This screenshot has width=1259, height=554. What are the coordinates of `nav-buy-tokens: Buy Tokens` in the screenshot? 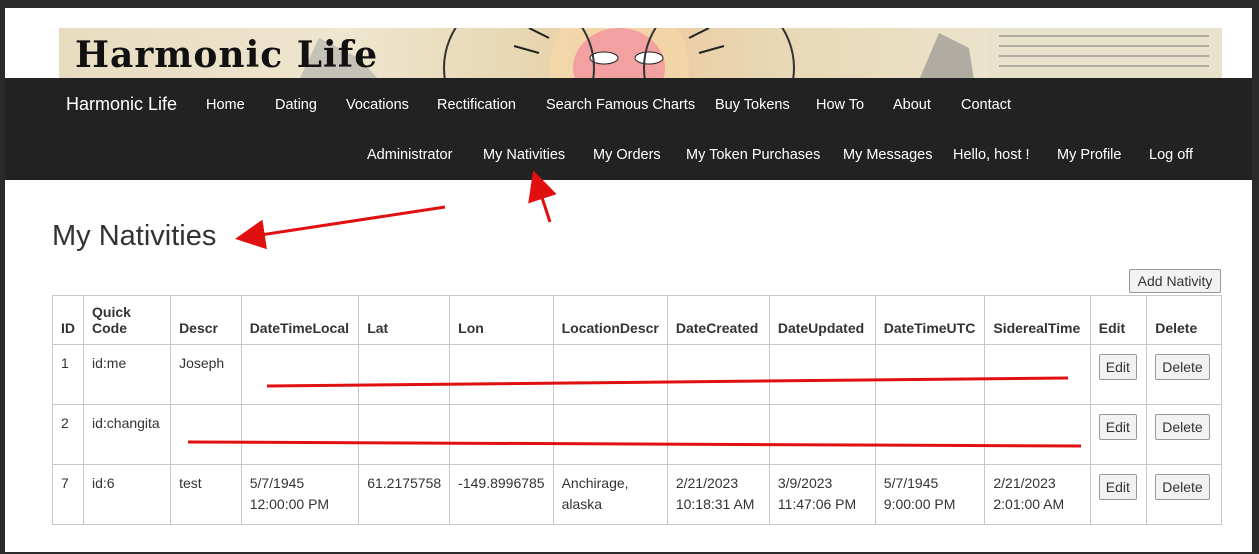 It's located at (752, 105).